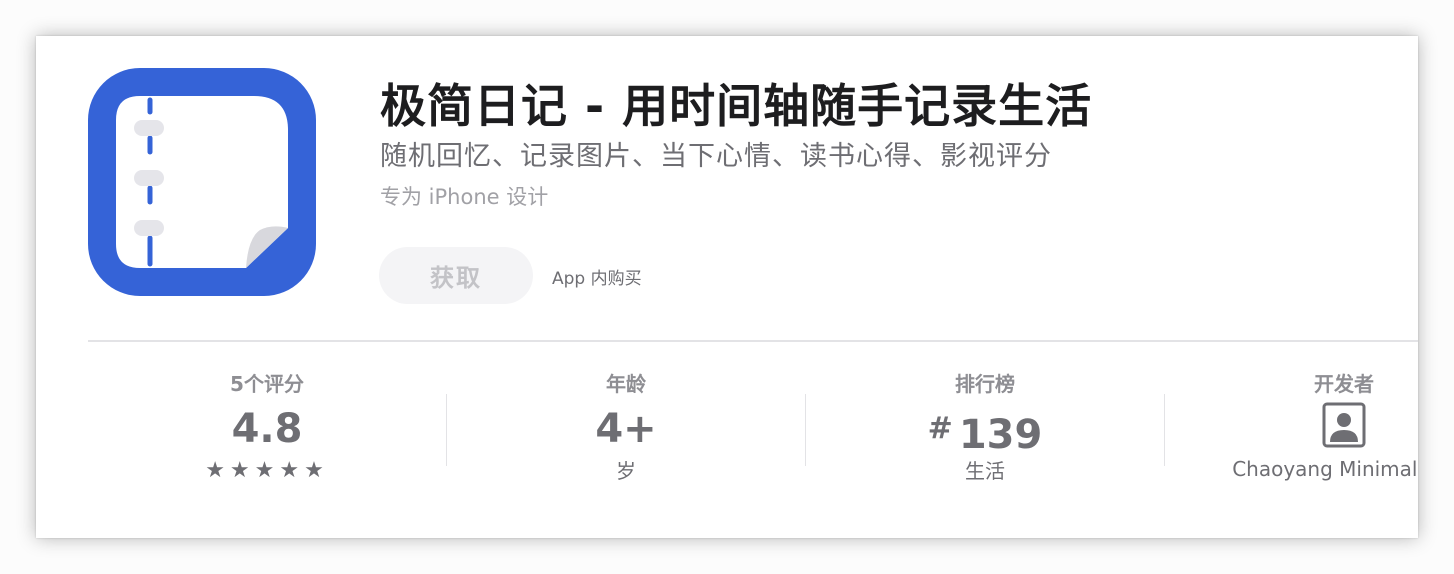 This screenshot has width=1454, height=574. Describe the element at coordinates (753, 341) in the screenshot. I see `header-divider` at that location.